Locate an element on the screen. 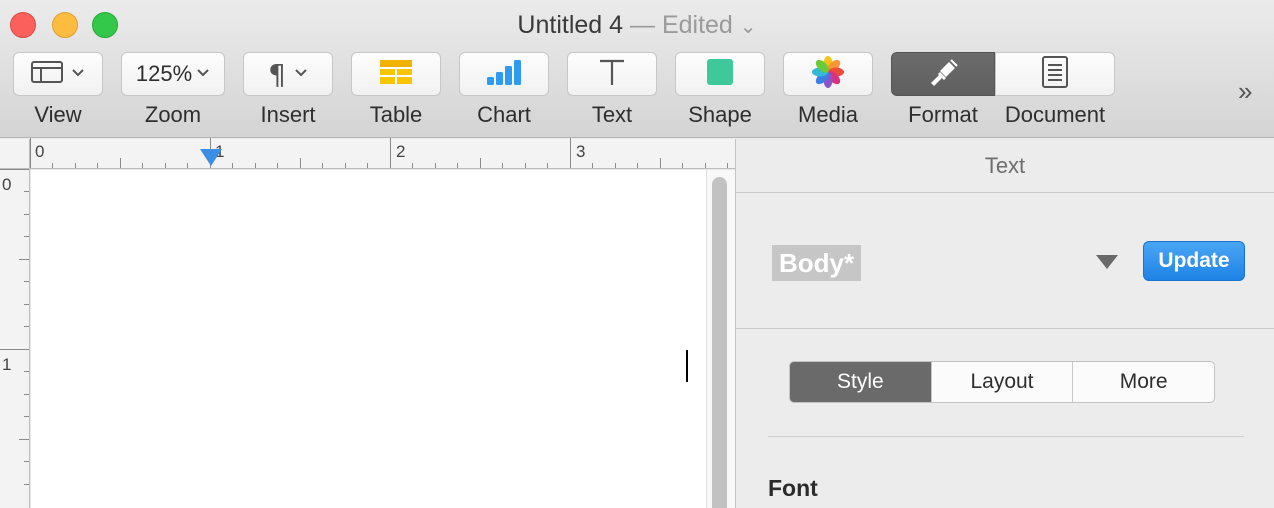 The height and width of the screenshot is (508, 1274). scrollbar-thumb is located at coordinates (719, 342).